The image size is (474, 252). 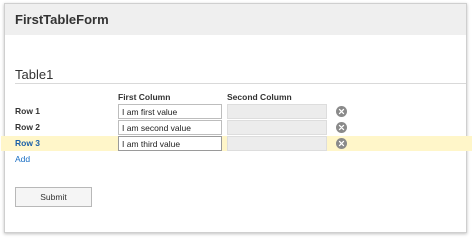 I want to click on table-title: Table1, so click(x=34, y=74).